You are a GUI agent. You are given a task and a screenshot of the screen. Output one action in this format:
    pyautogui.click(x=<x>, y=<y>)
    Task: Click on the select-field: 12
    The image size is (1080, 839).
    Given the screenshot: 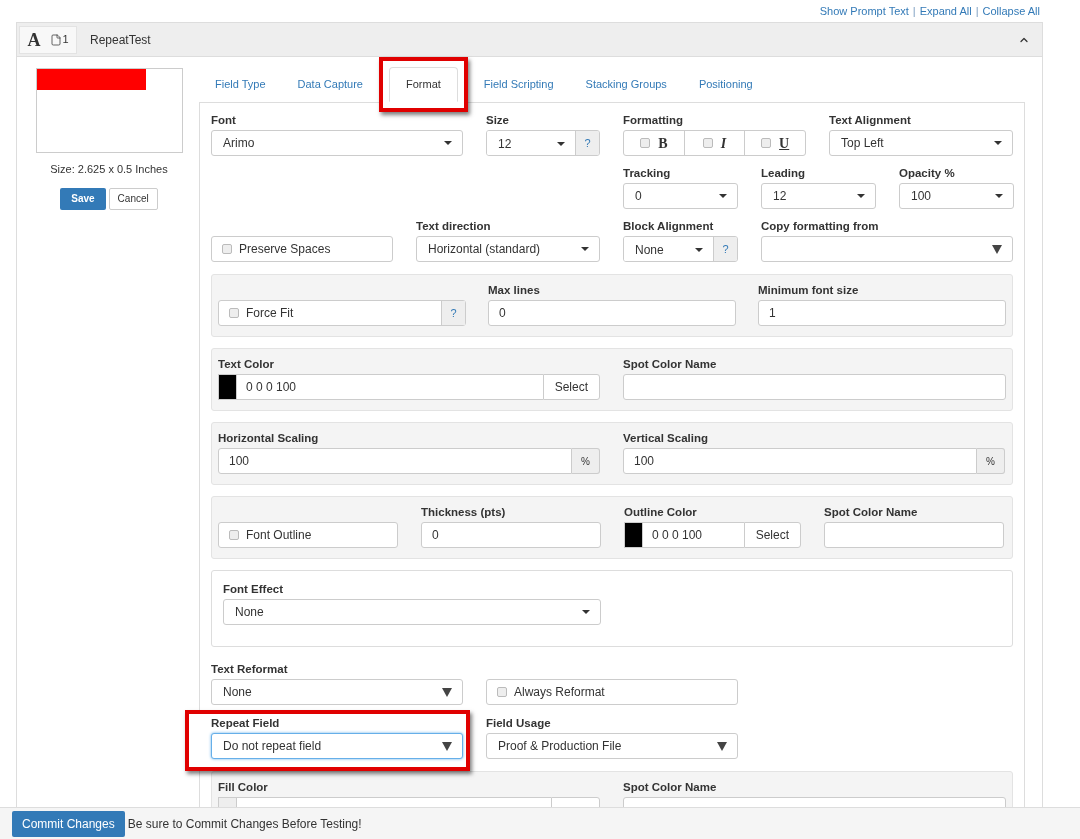 What is the action you would take?
    pyautogui.click(x=818, y=196)
    